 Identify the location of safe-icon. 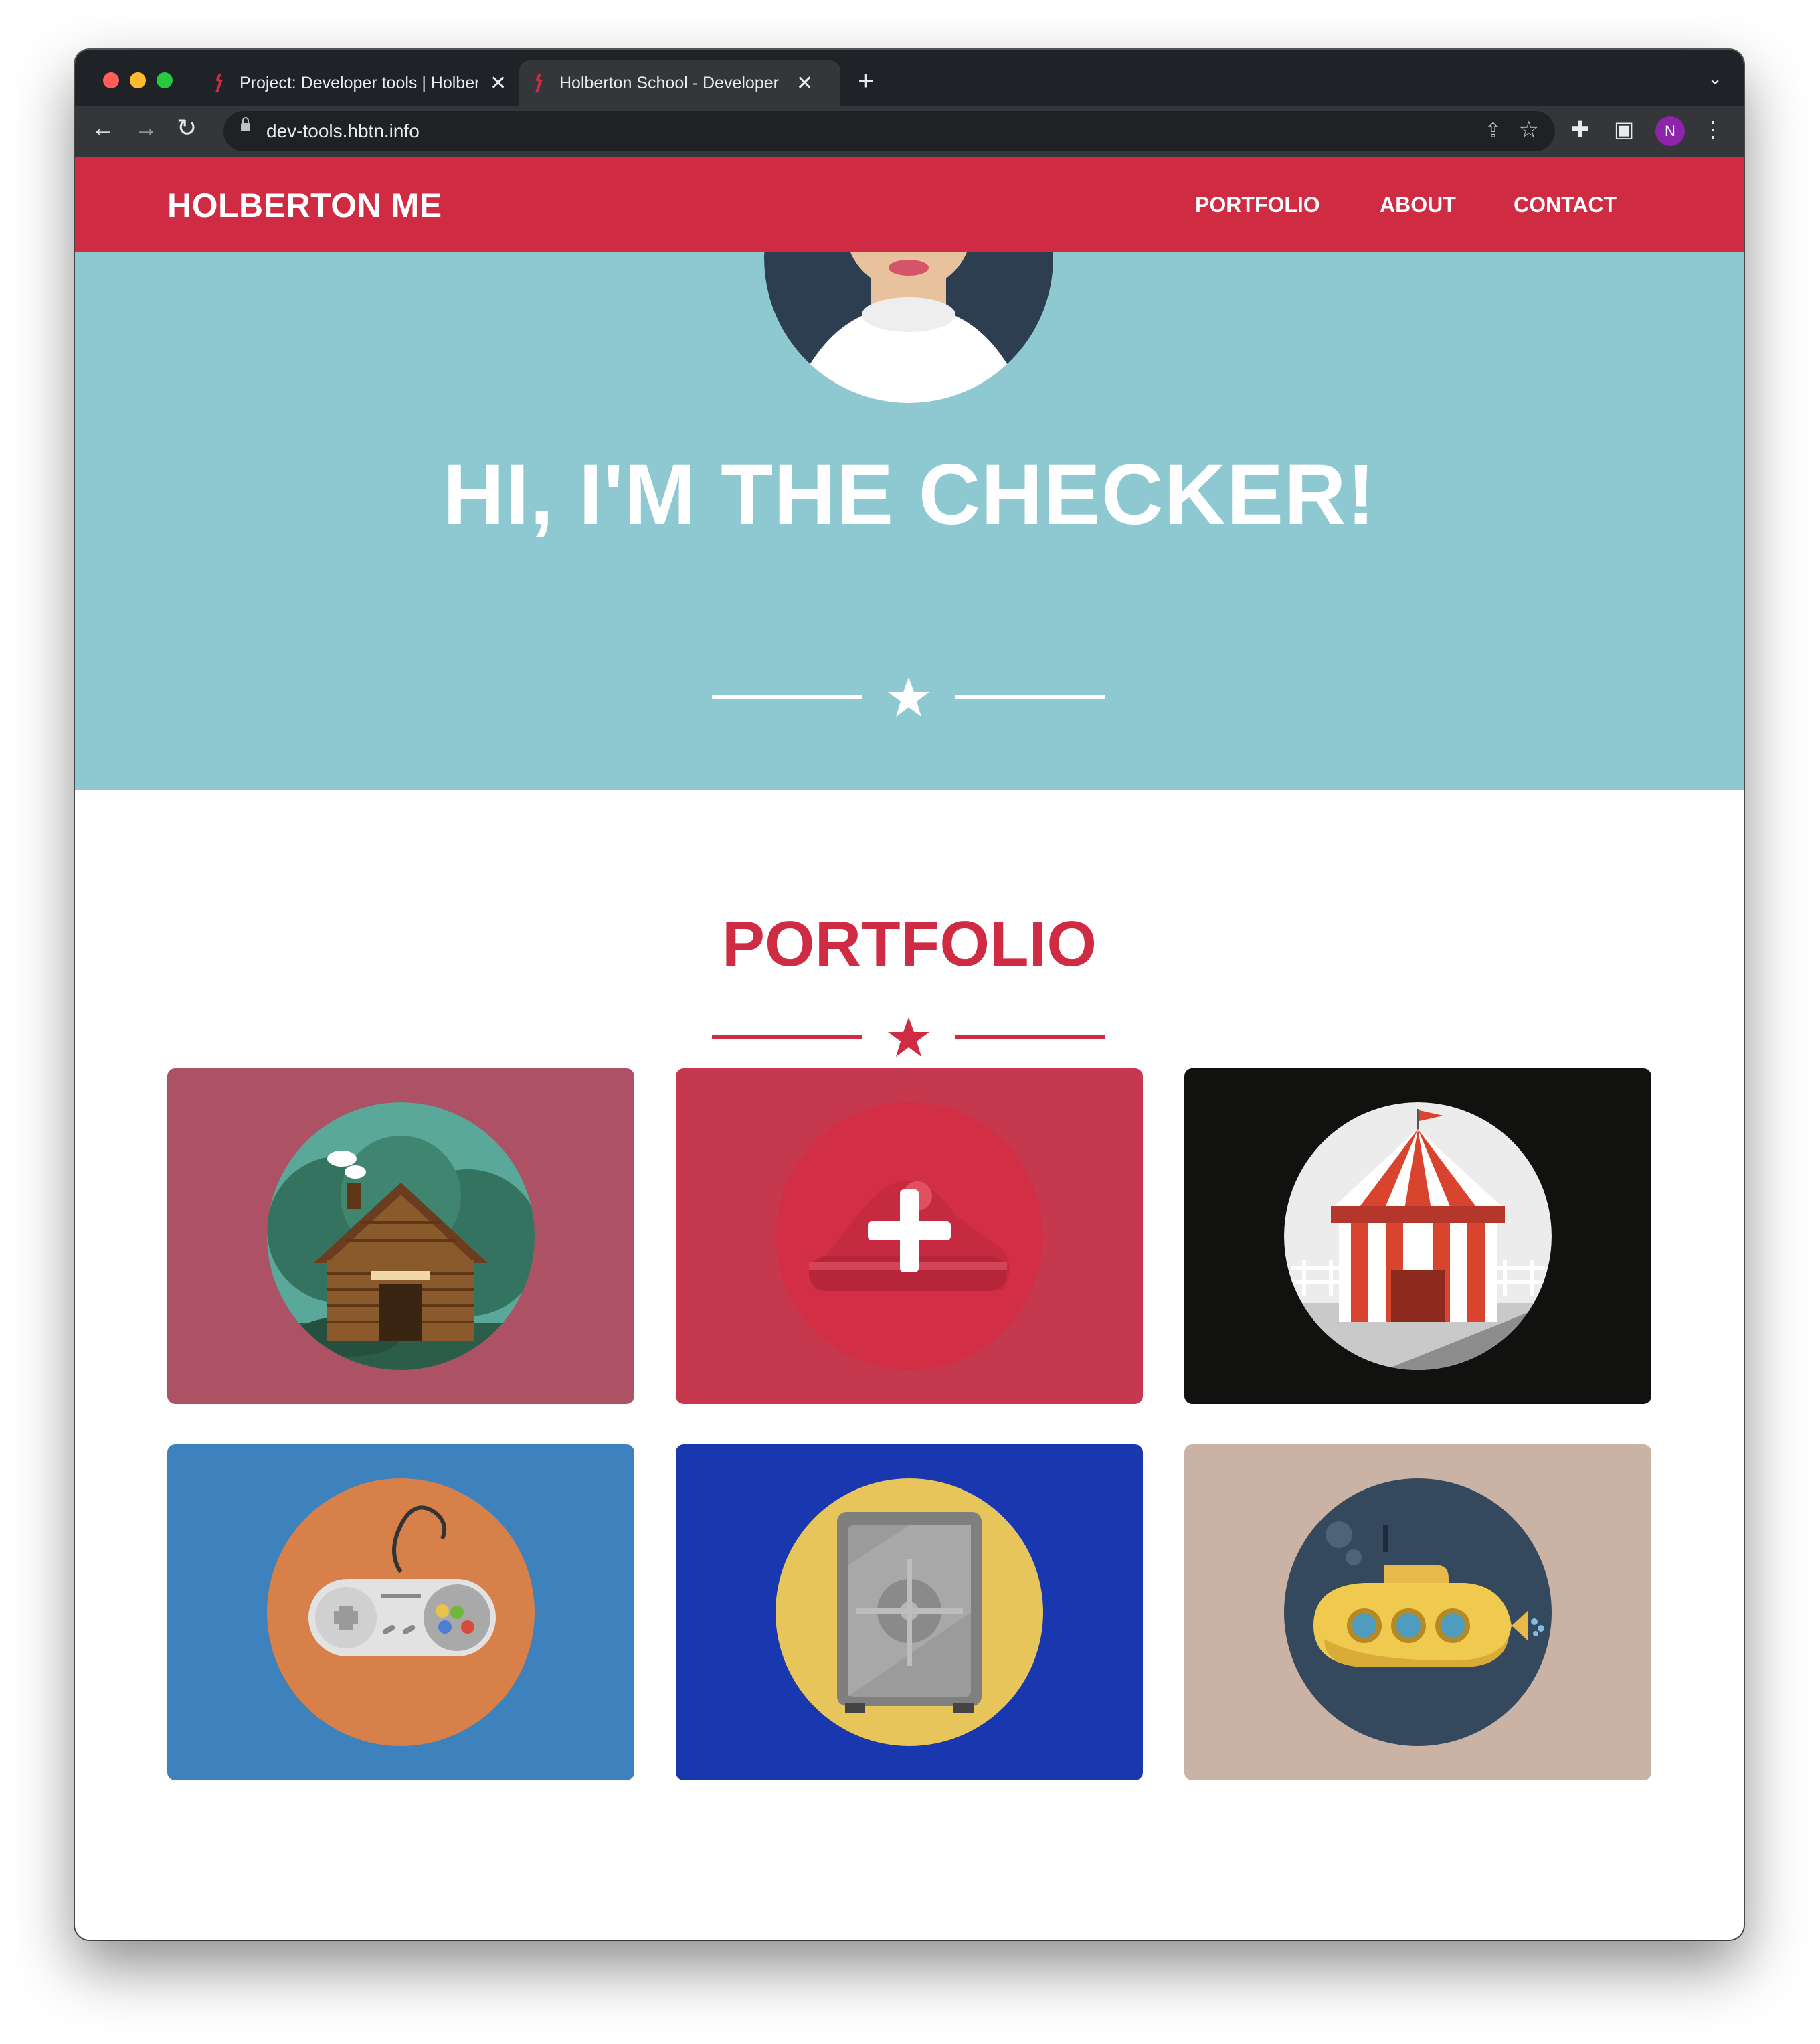
(909, 1612).